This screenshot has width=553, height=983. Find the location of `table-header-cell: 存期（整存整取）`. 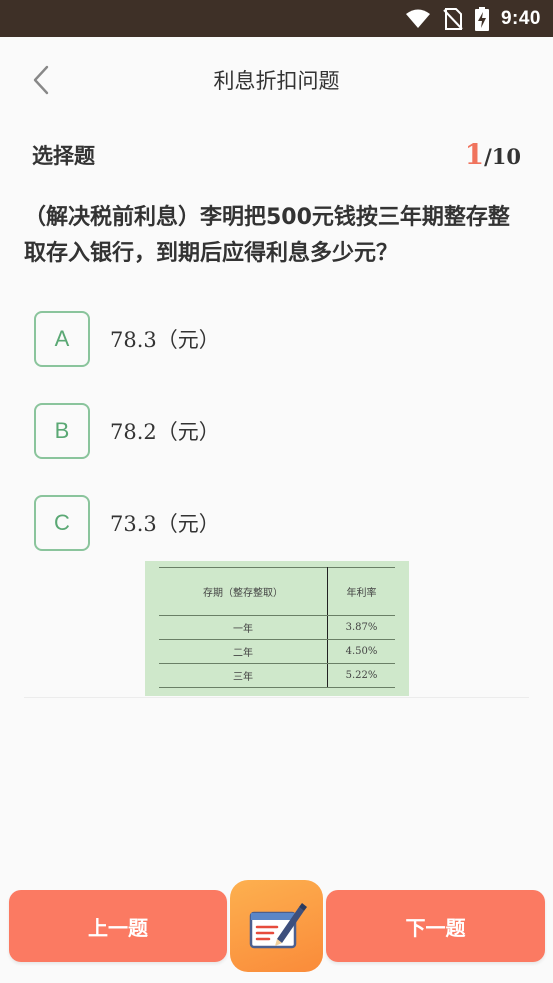

table-header-cell: 存期（整存整取） is located at coordinates (243, 591).